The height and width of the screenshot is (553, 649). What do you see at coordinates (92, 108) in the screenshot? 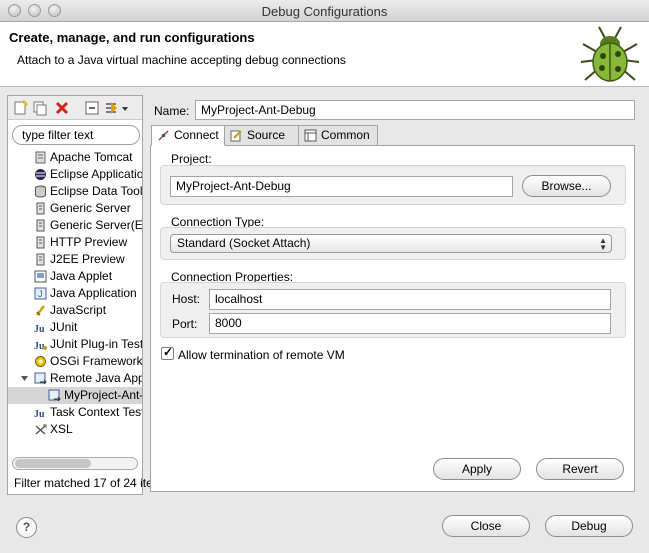
I see `collapse-all-icon` at bounding box center [92, 108].